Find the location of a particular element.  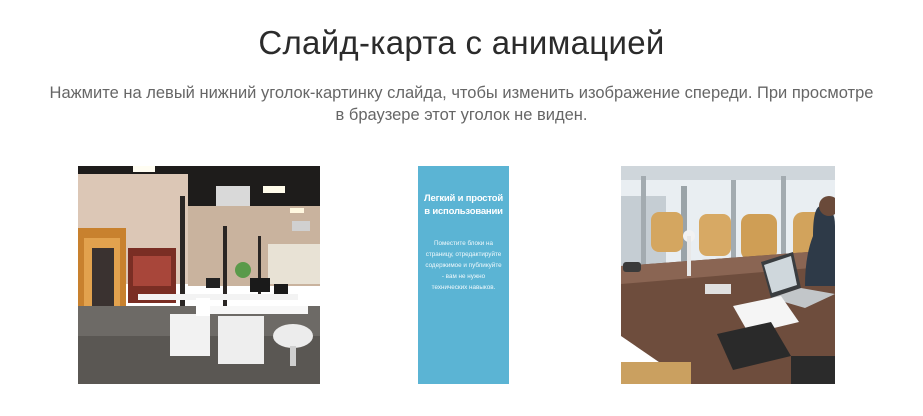

meeting-room-photo is located at coordinates (728, 275).